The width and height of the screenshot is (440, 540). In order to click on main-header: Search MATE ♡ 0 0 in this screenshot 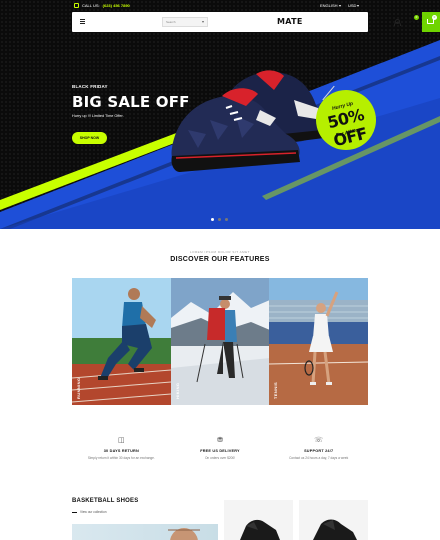, I will do `click(256, 22)`.